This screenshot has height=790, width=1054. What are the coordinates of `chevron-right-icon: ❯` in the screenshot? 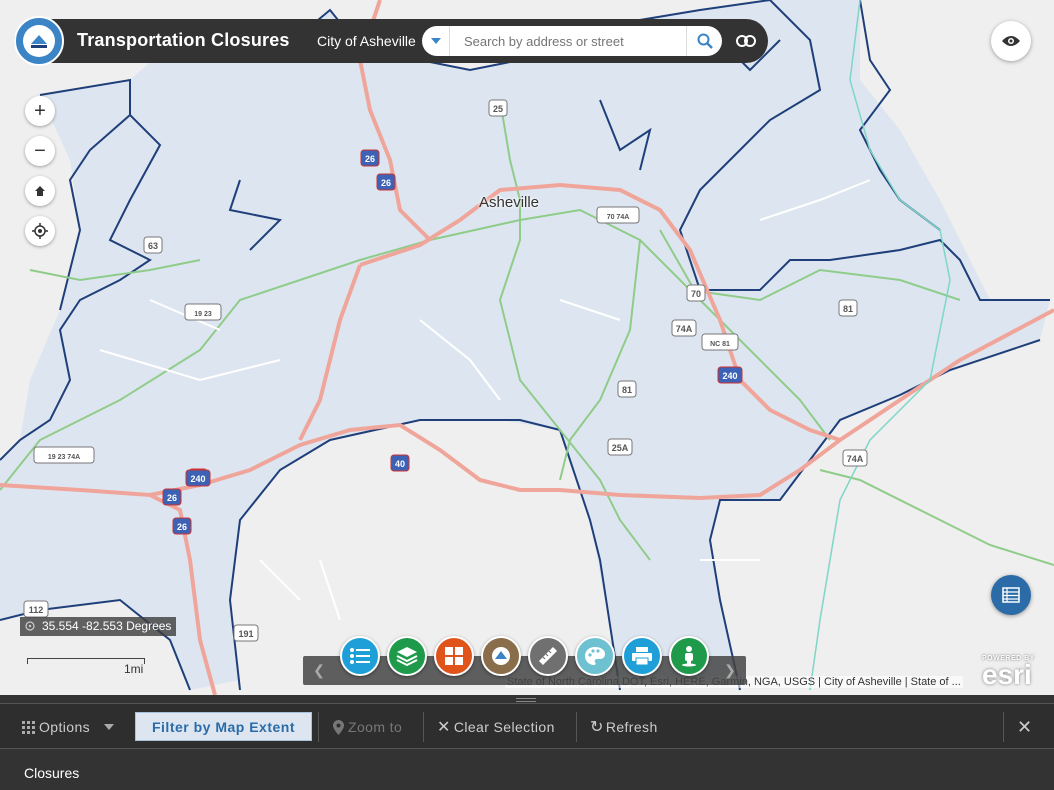 It's located at (730, 670).